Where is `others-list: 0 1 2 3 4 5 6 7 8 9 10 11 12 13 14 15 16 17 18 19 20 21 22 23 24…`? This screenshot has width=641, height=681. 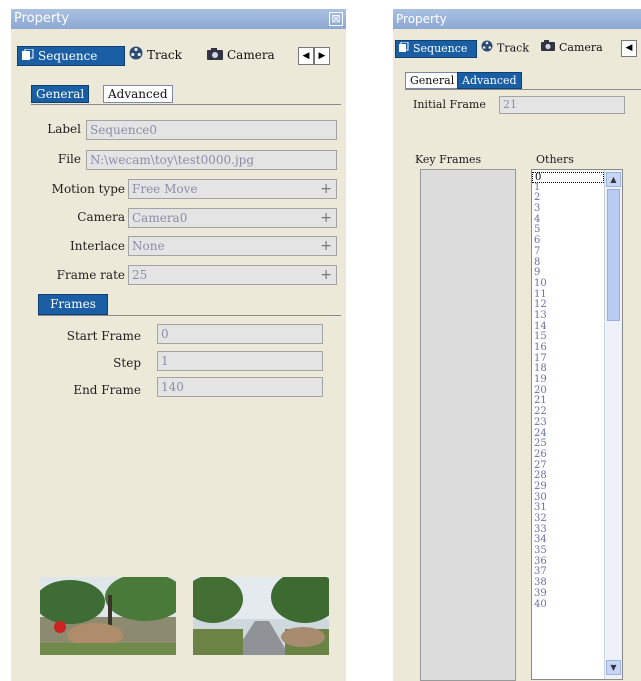
others-list: 0 1 2 3 4 5 6 7 8 9 10 11 12 13 14 15 16 17 18 19 20 21 22 23 24… is located at coordinates (577, 424).